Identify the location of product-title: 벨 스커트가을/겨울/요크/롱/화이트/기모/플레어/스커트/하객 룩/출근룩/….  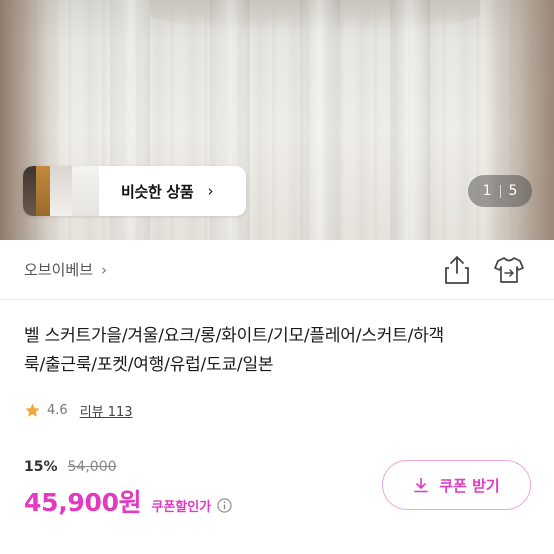
(284, 351).